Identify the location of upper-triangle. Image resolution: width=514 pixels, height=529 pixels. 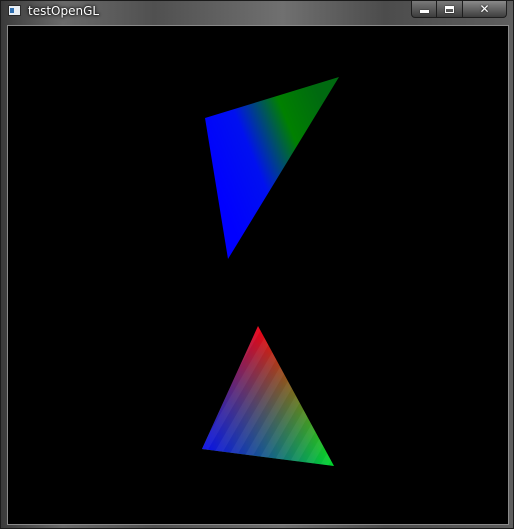
(272, 168).